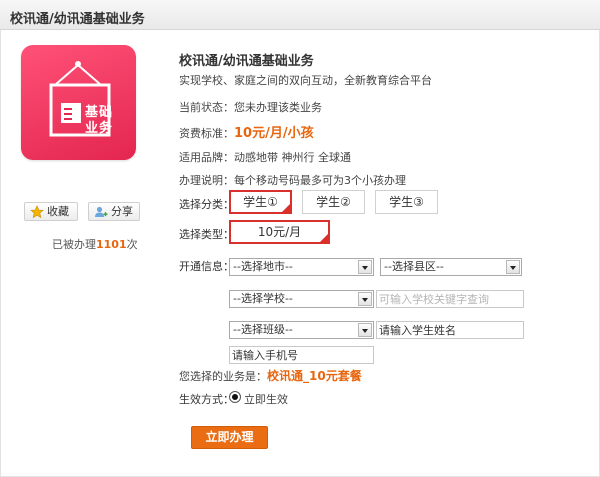 The image size is (600, 477). Describe the element at coordinates (451, 267) in the screenshot. I see `county-select: --选择县区--` at that location.